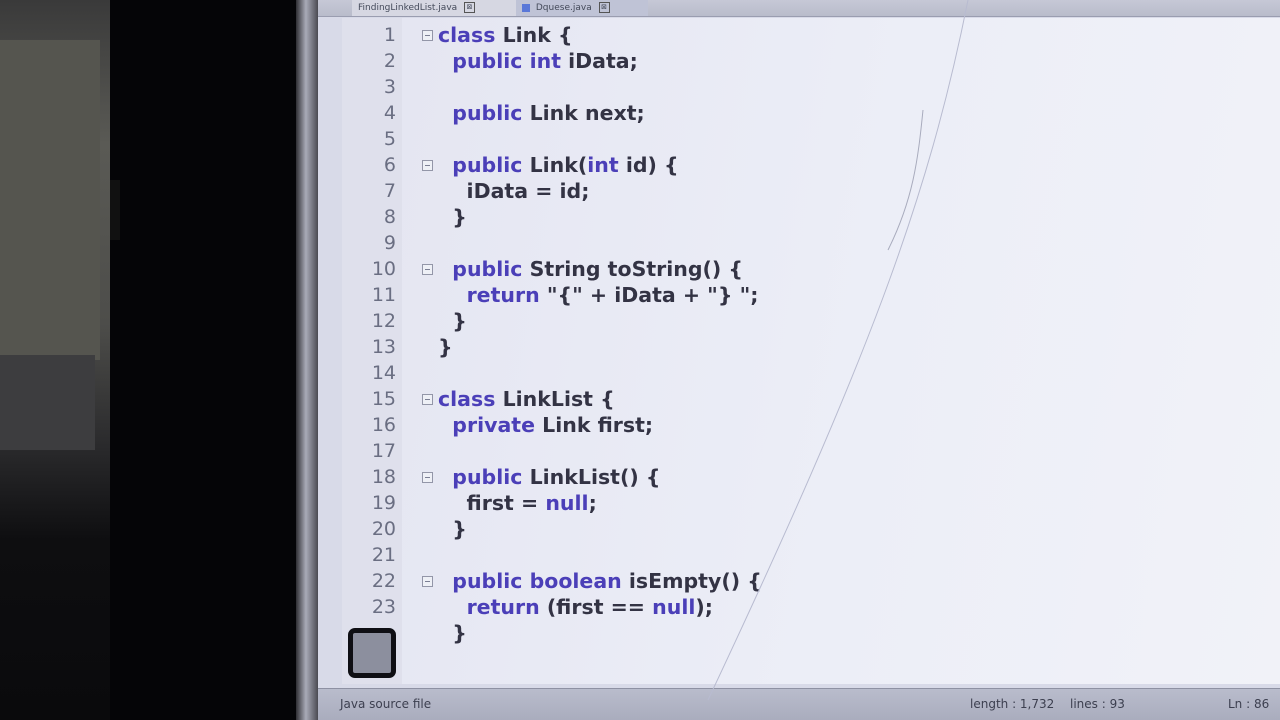 The image size is (1280, 720). What do you see at coordinates (514, 191) in the screenshot?
I see `code-token: iData = id;` at bounding box center [514, 191].